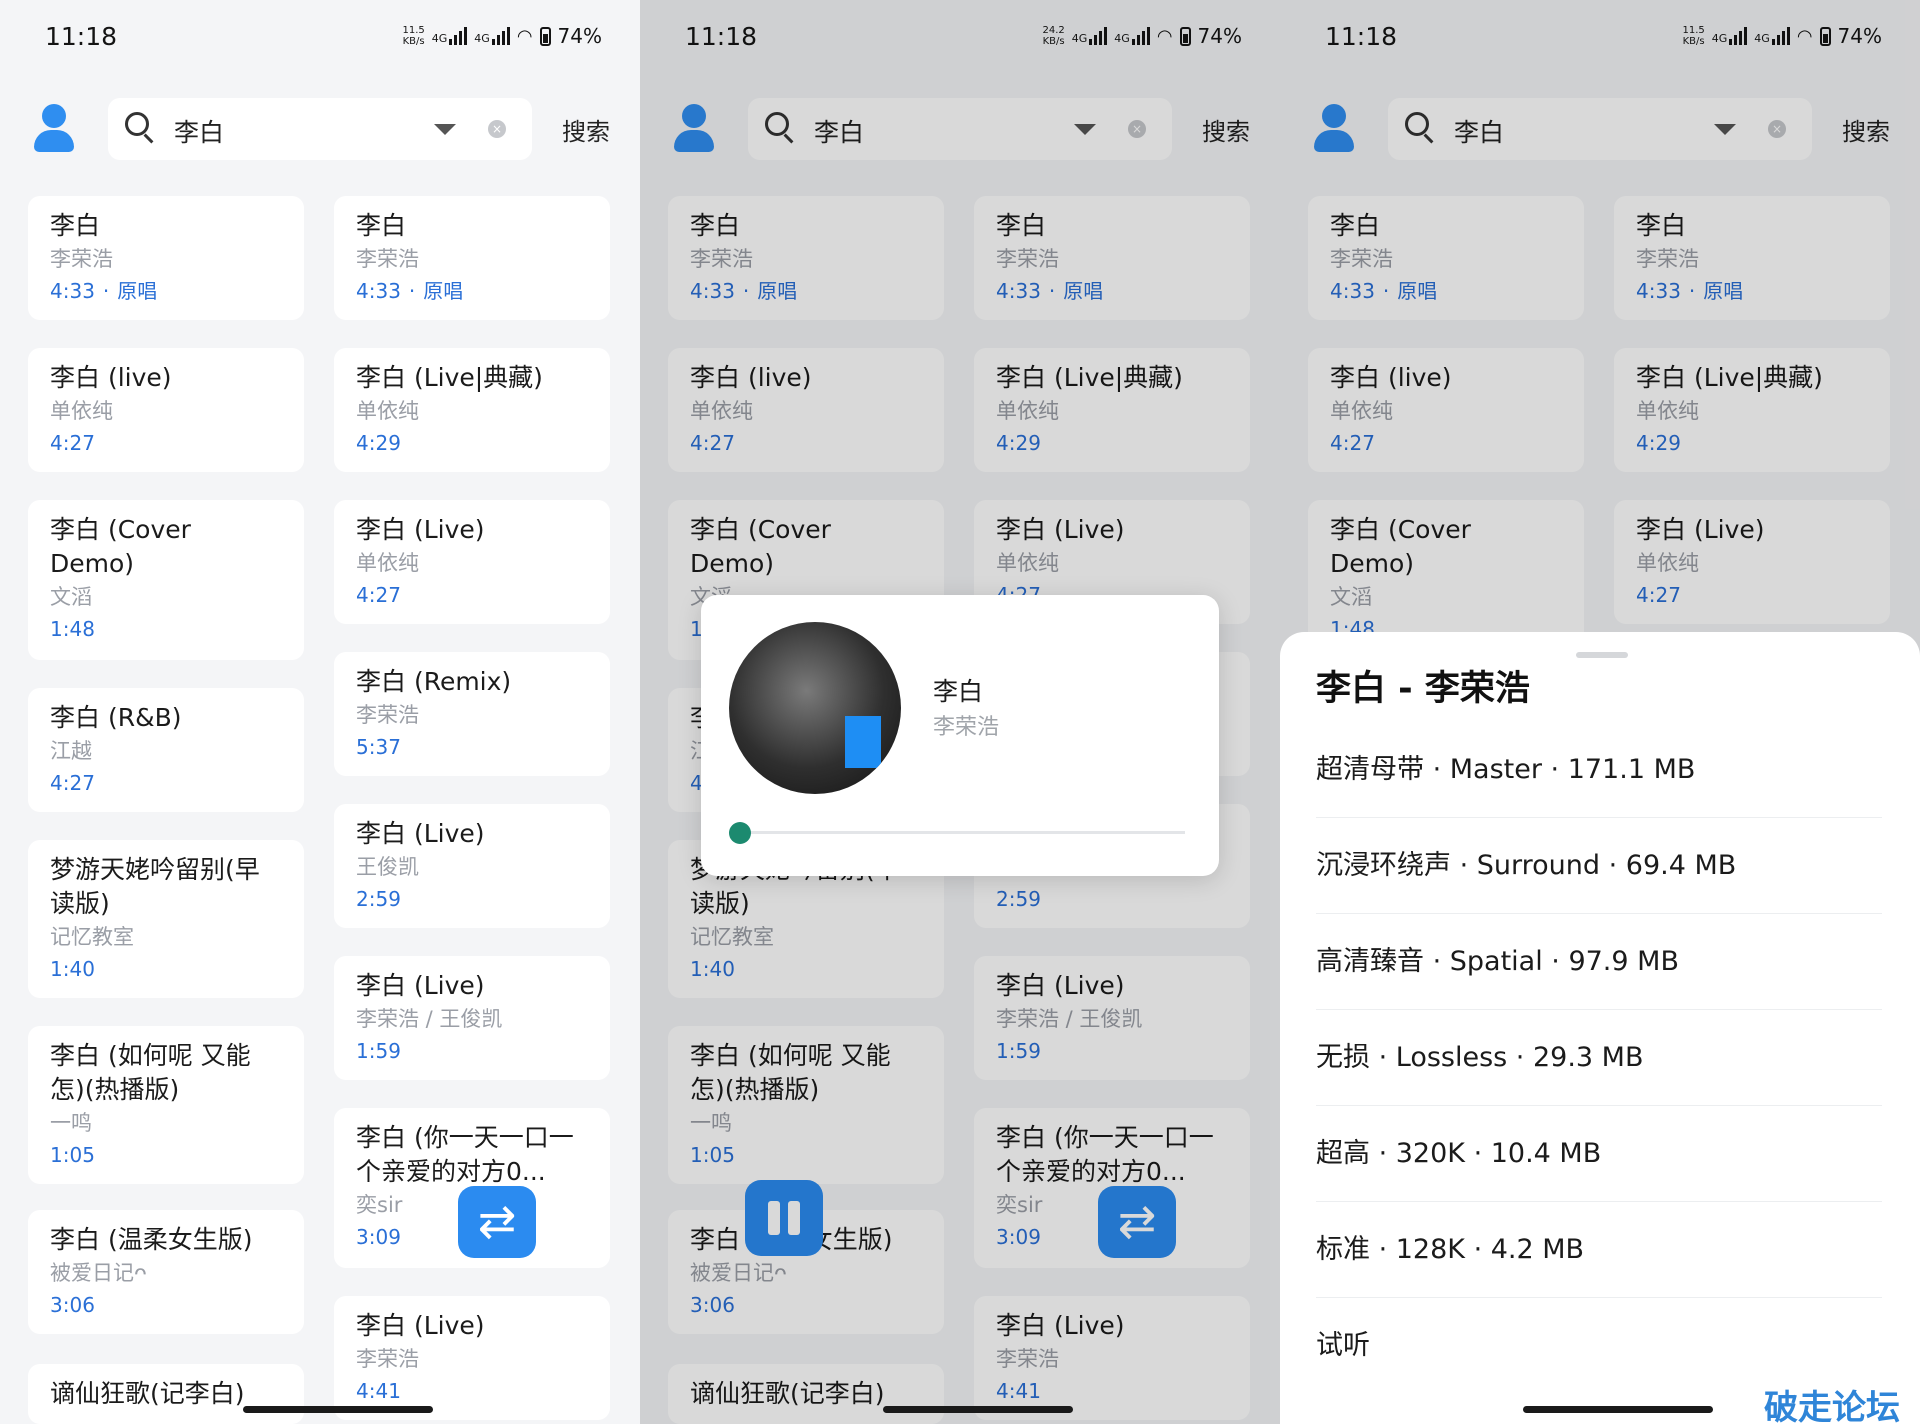 Image resolution: width=1920 pixels, height=1424 pixels. What do you see at coordinates (378, 443) in the screenshot?
I see `song-duration: 4:29` at bounding box center [378, 443].